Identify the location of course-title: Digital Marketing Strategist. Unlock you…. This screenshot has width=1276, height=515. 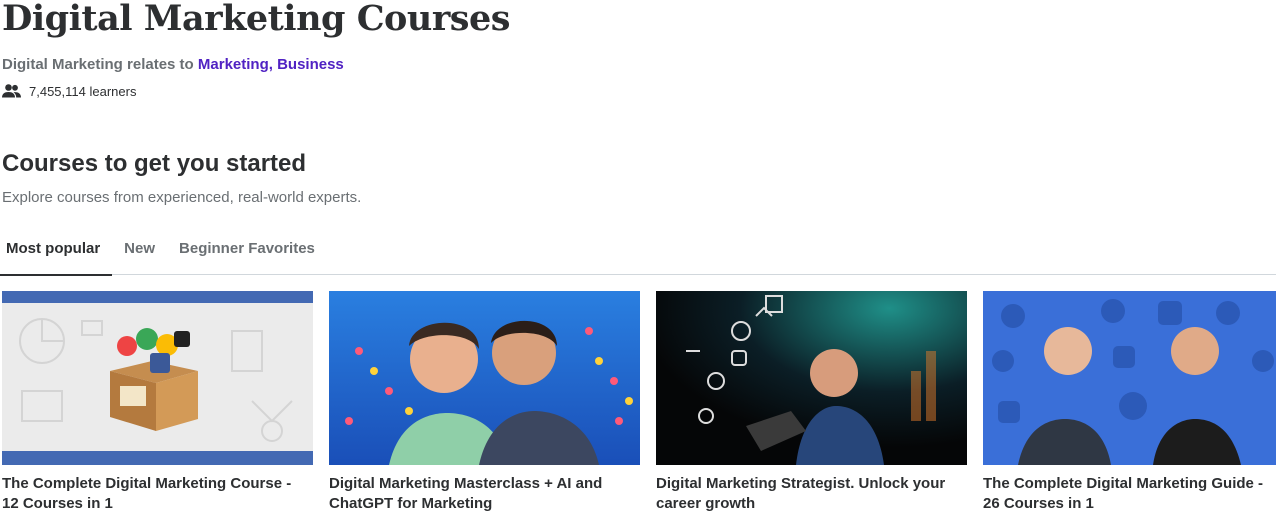
(811, 494).